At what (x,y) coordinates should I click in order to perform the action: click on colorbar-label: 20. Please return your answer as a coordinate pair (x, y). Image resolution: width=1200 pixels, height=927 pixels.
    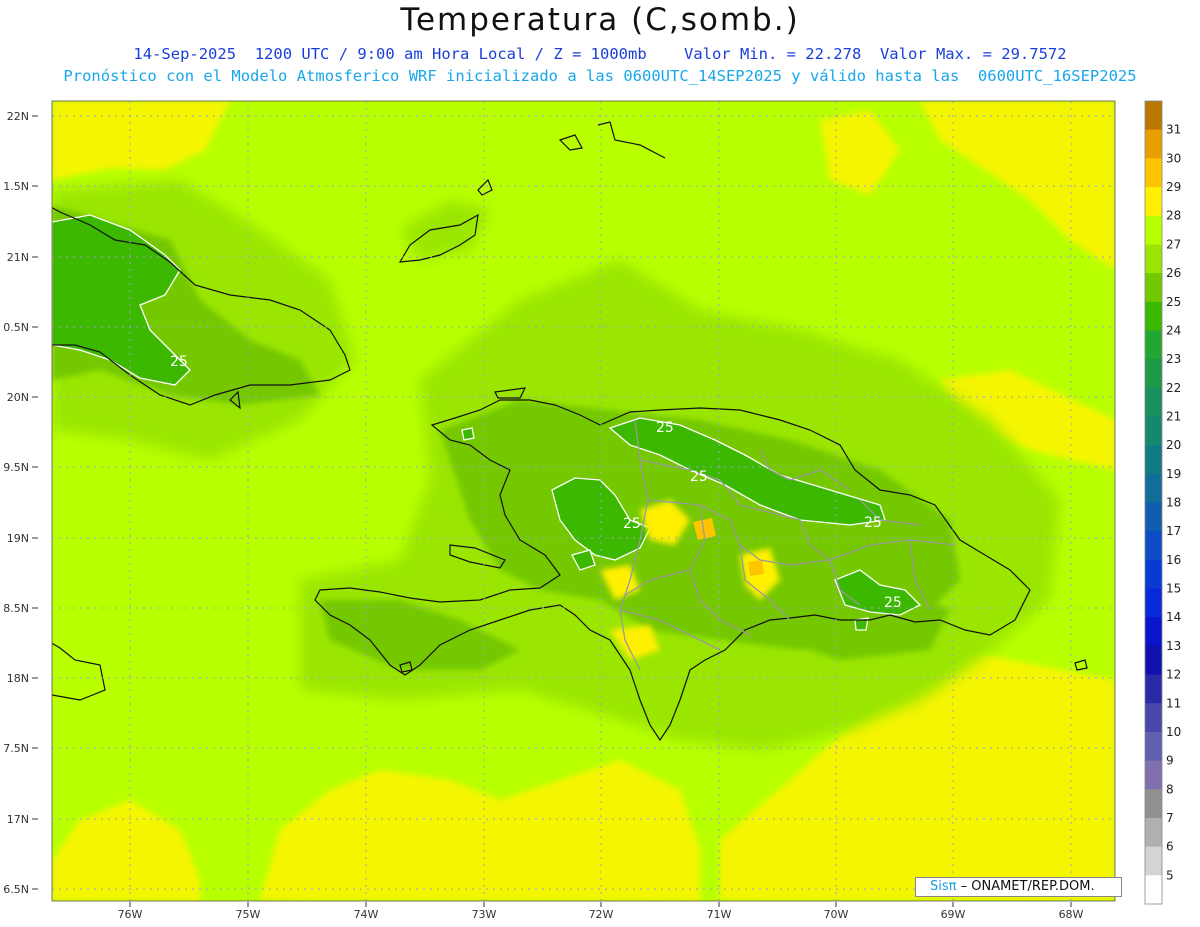
    Looking at the image, I should click on (1173, 445).